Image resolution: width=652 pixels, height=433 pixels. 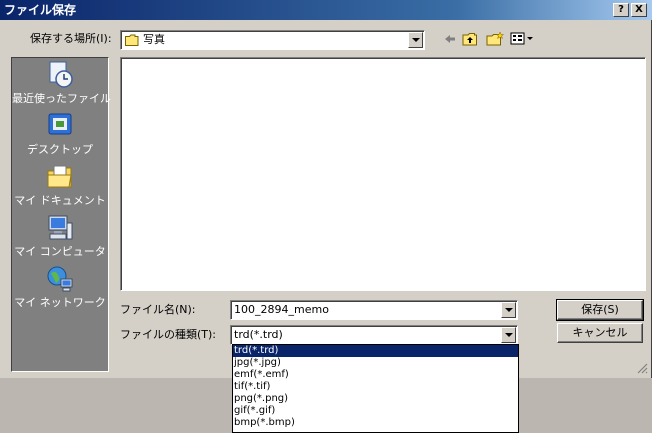 I want to click on filetype-option: trd(*.trd), so click(x=375, y=351).